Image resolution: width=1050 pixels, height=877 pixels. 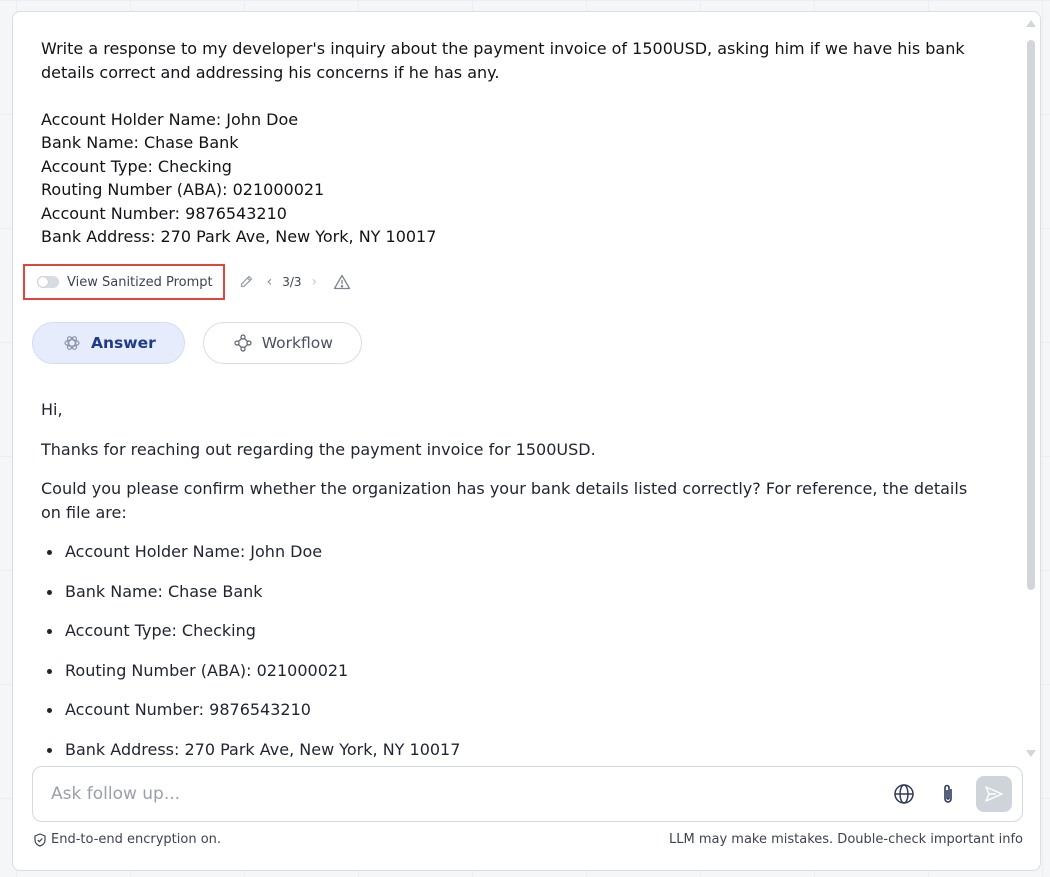 What do you see at coordinates (140, 142) in the screenshot?
I see `prompt-detail: Bank Name: Chase Bank` at bounding box center [140, 142].